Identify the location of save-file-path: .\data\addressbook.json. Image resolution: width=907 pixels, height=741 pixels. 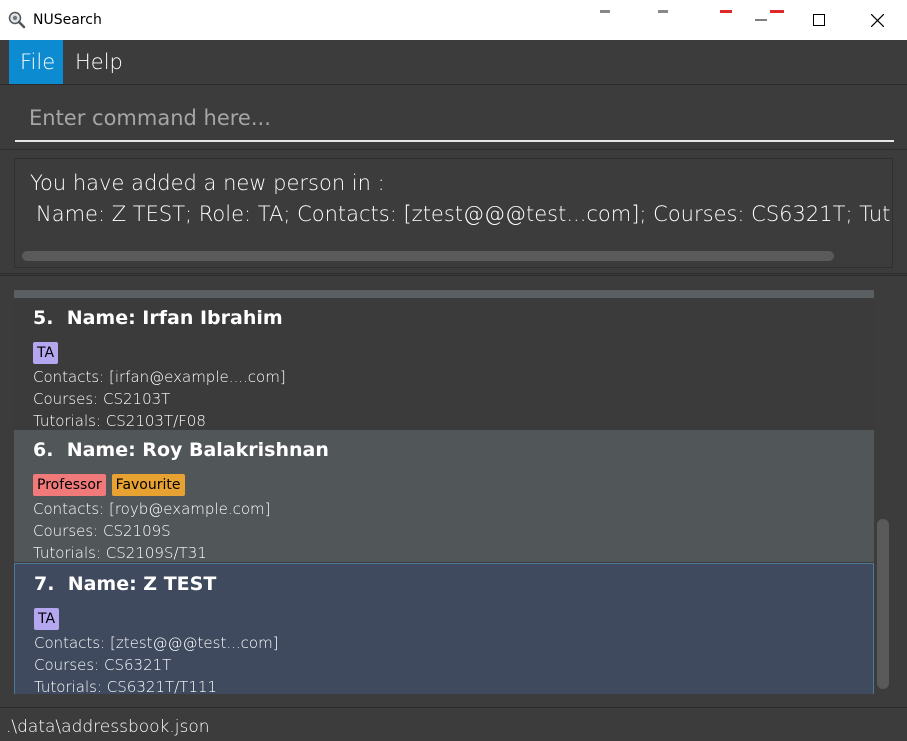
(108, 727).